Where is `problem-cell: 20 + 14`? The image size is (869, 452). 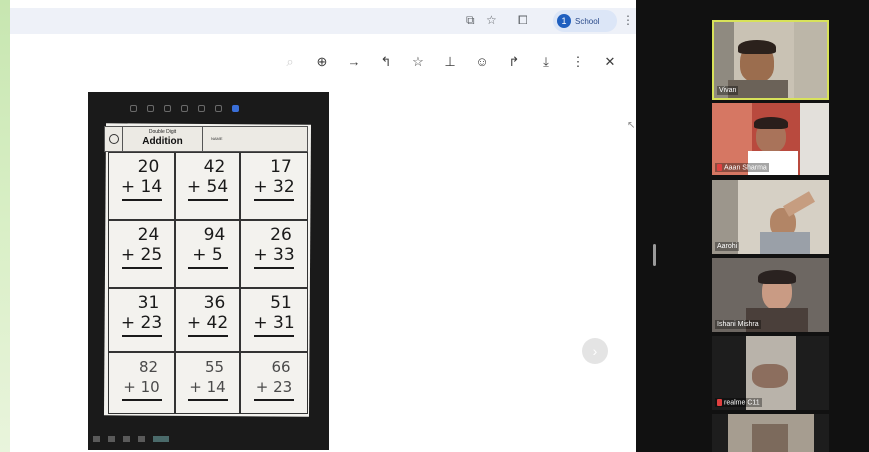
problem-cell: 20 + 14 is located at coordinates (141, 186).